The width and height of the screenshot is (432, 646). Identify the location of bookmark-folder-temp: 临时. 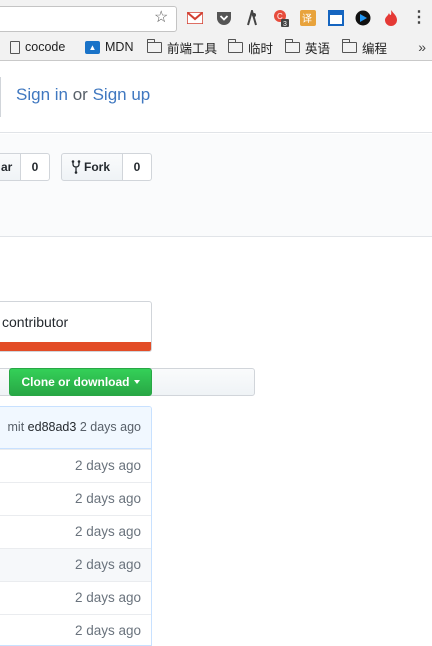
(250, 47).